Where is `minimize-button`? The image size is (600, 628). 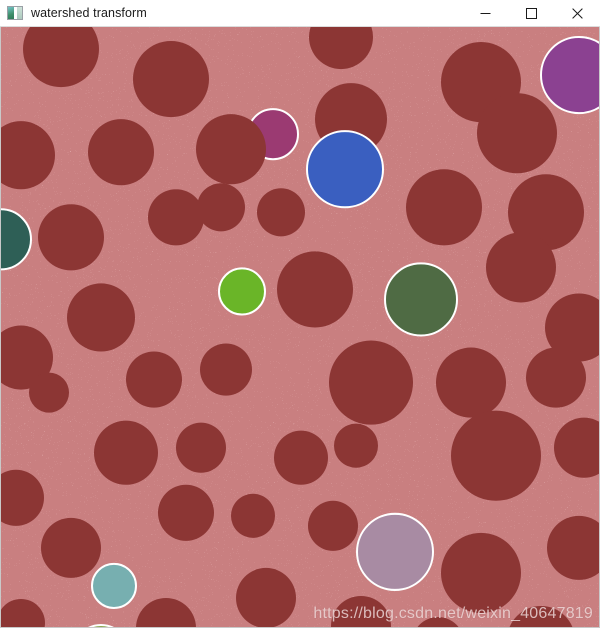 minimize-button is located at coordinates (485, 13).